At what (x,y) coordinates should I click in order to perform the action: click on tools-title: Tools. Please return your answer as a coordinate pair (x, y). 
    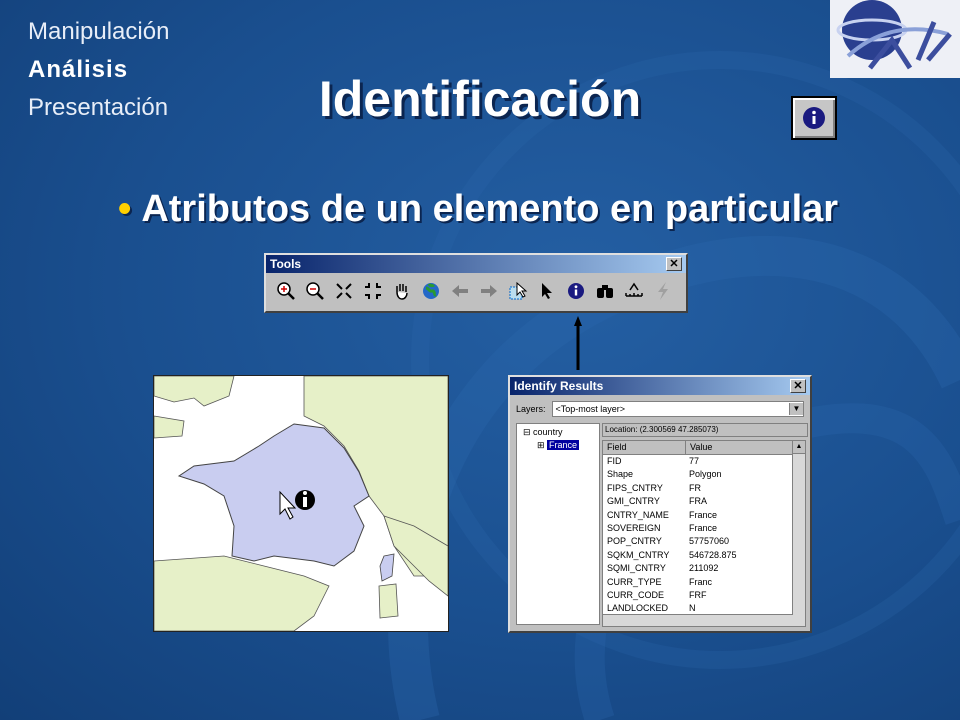
    Looking at the image, I should click on (286, 264).